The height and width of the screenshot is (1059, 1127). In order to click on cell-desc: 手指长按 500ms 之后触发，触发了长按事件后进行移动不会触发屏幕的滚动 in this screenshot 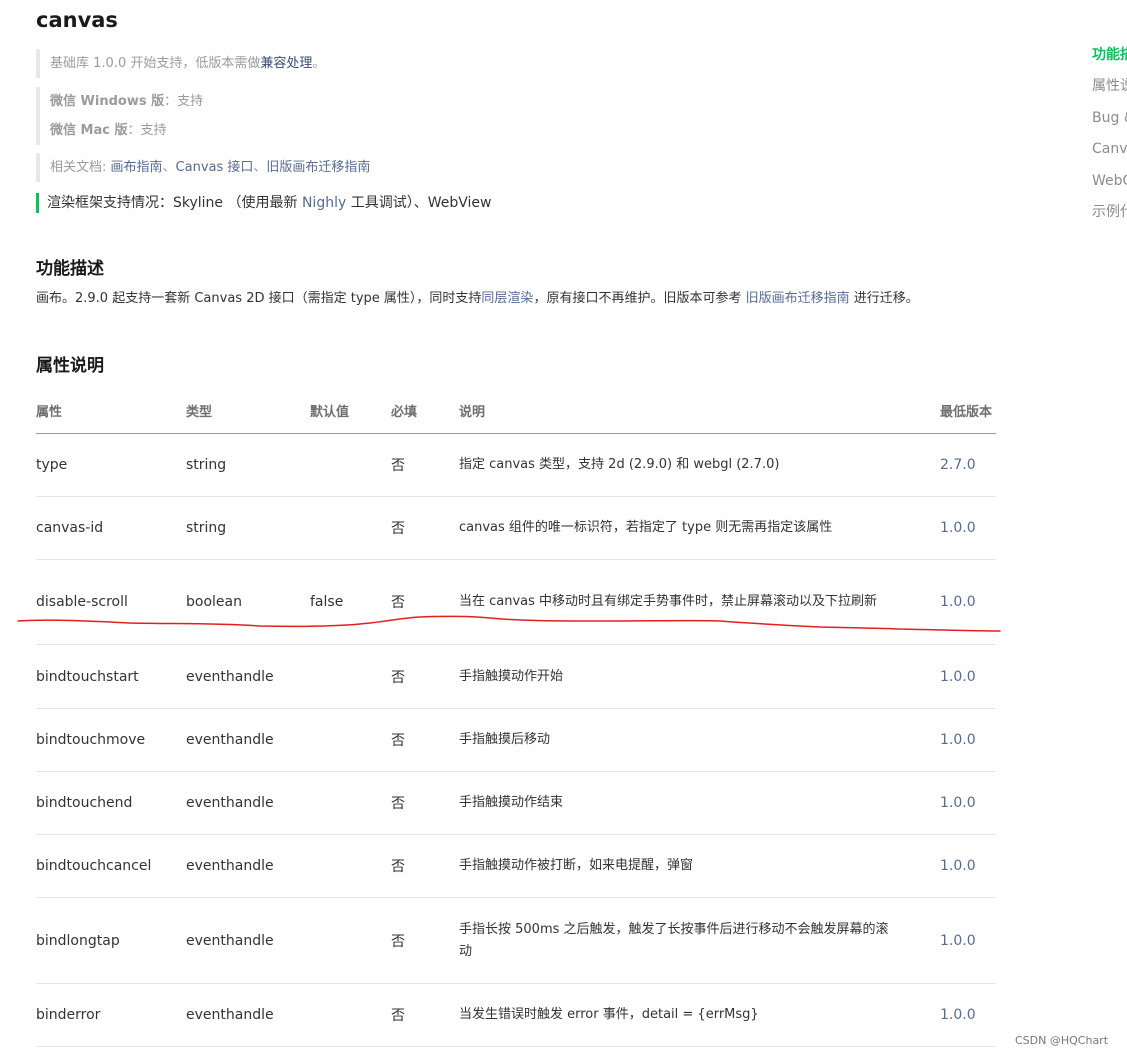, I will do `click(699, 940)`.